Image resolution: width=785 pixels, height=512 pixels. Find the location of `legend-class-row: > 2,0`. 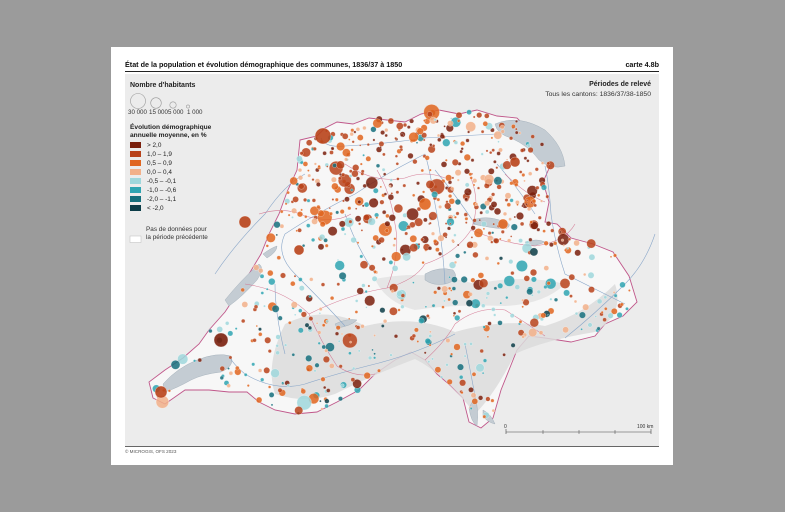

legend-class-row: > 2,0 is located at coordinates (145, 145).